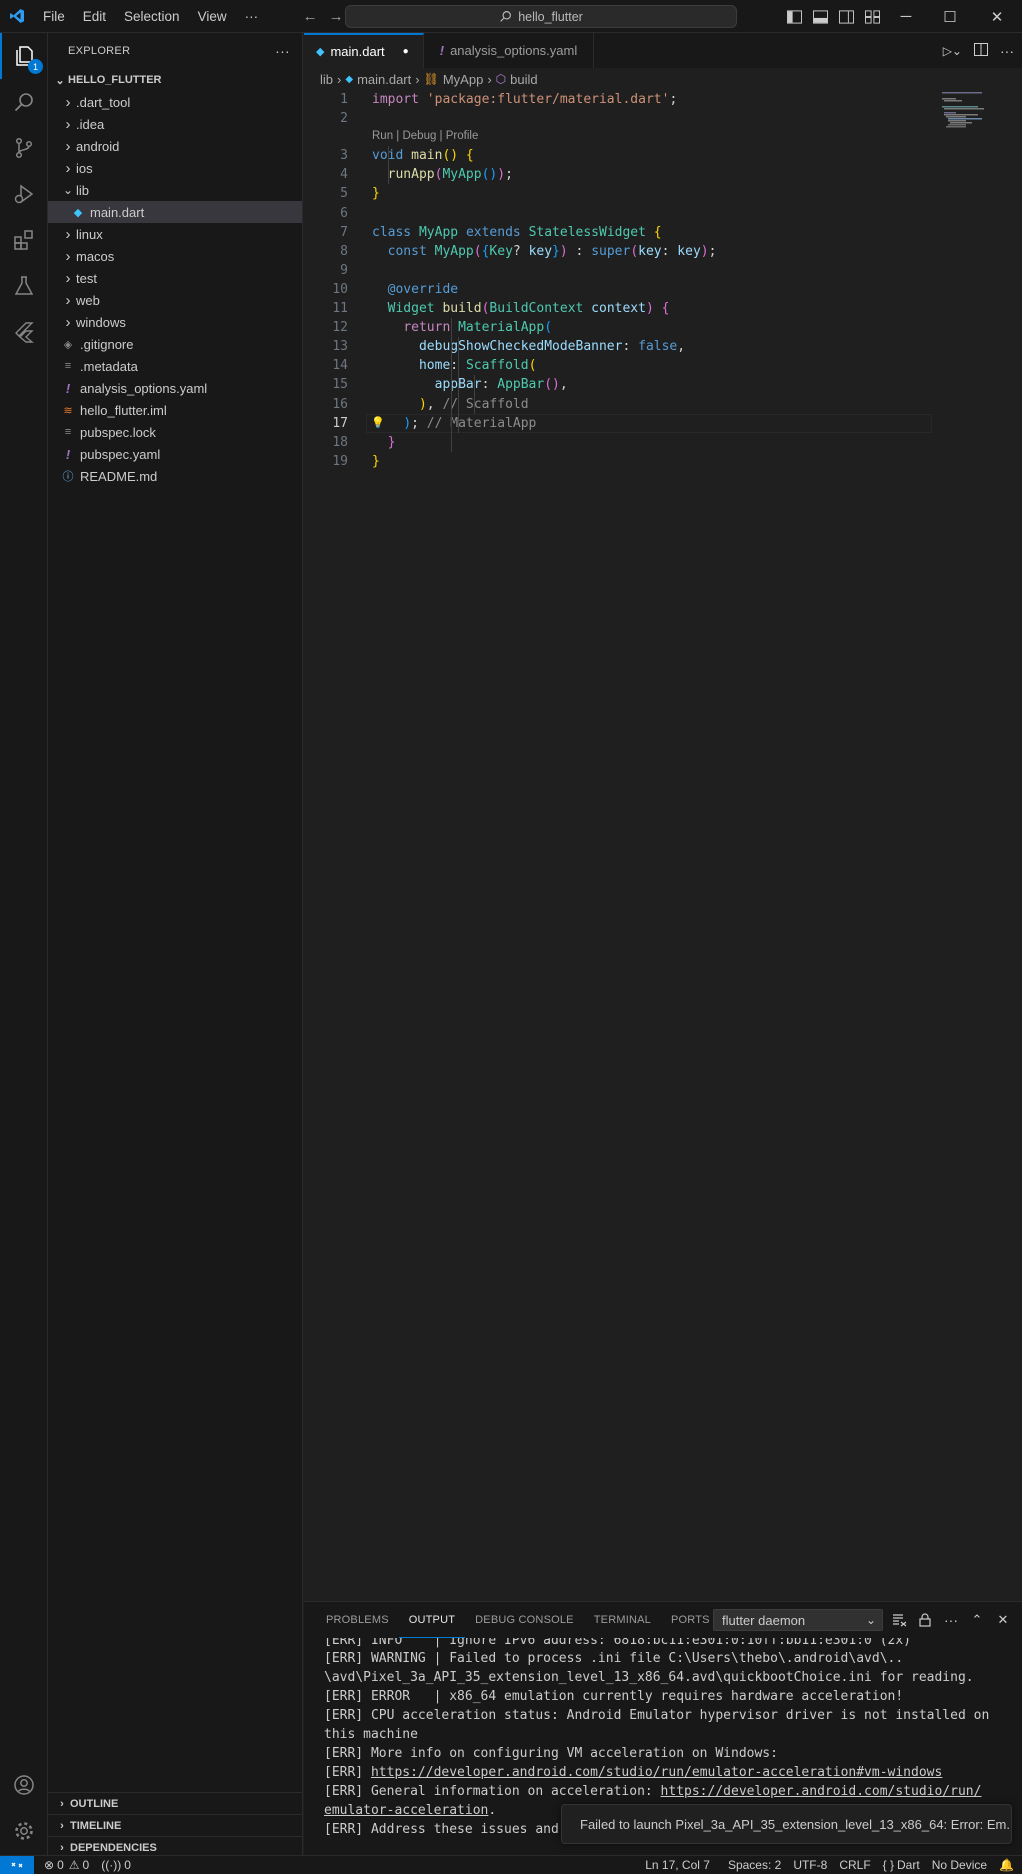 The image size is (1022, 1874). Describe the element at coordinates (663, 289) in the screenshot. I see `code-line: 10 @override` at that location.